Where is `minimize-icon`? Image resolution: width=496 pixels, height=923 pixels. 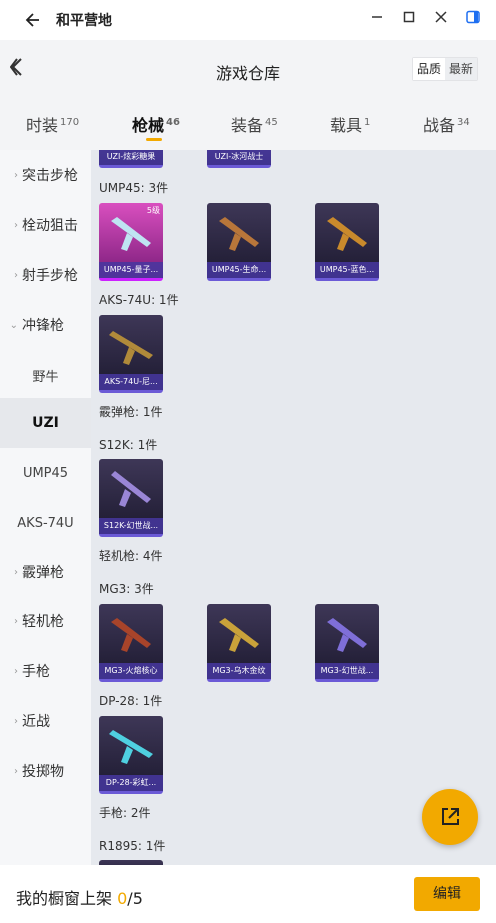
minimize-icon is located at coordinates (377, 17).